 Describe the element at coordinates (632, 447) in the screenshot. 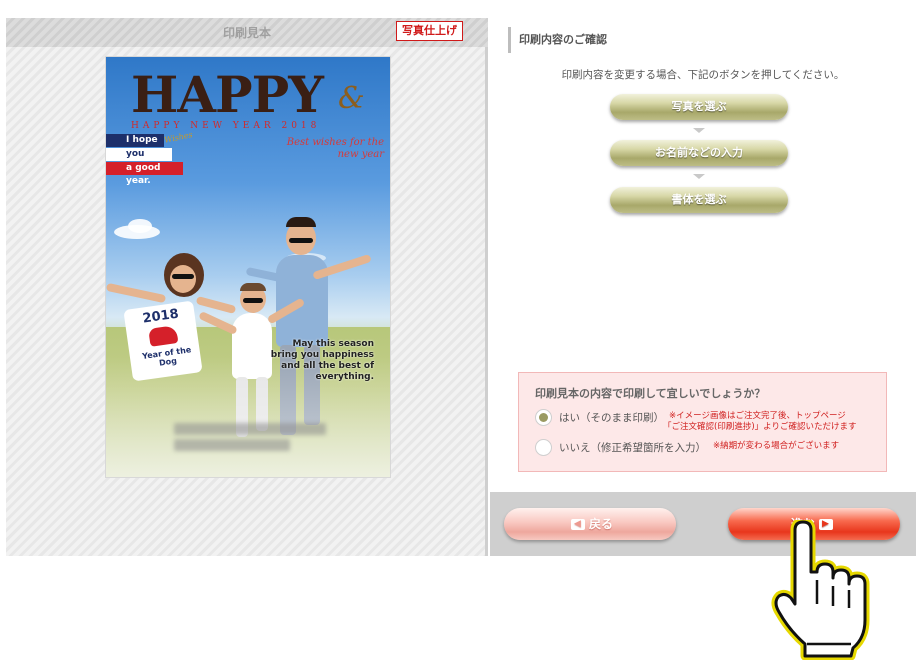

I see `option-no-label: いいえ（修正希望箇所を入力）` at that location.